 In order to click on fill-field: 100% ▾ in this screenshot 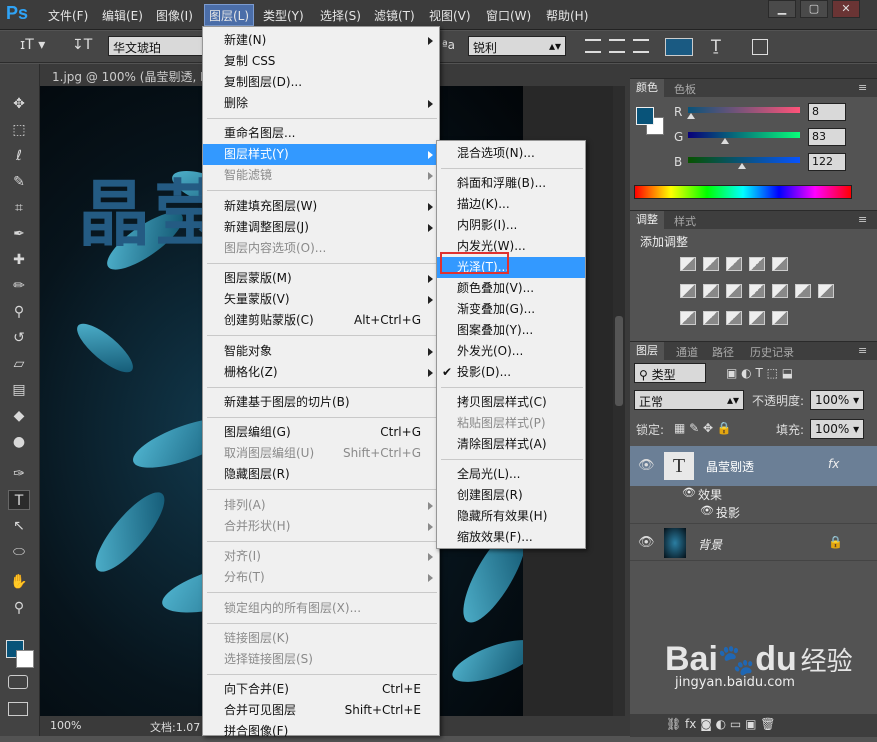, I will do `click(837, 429)`.